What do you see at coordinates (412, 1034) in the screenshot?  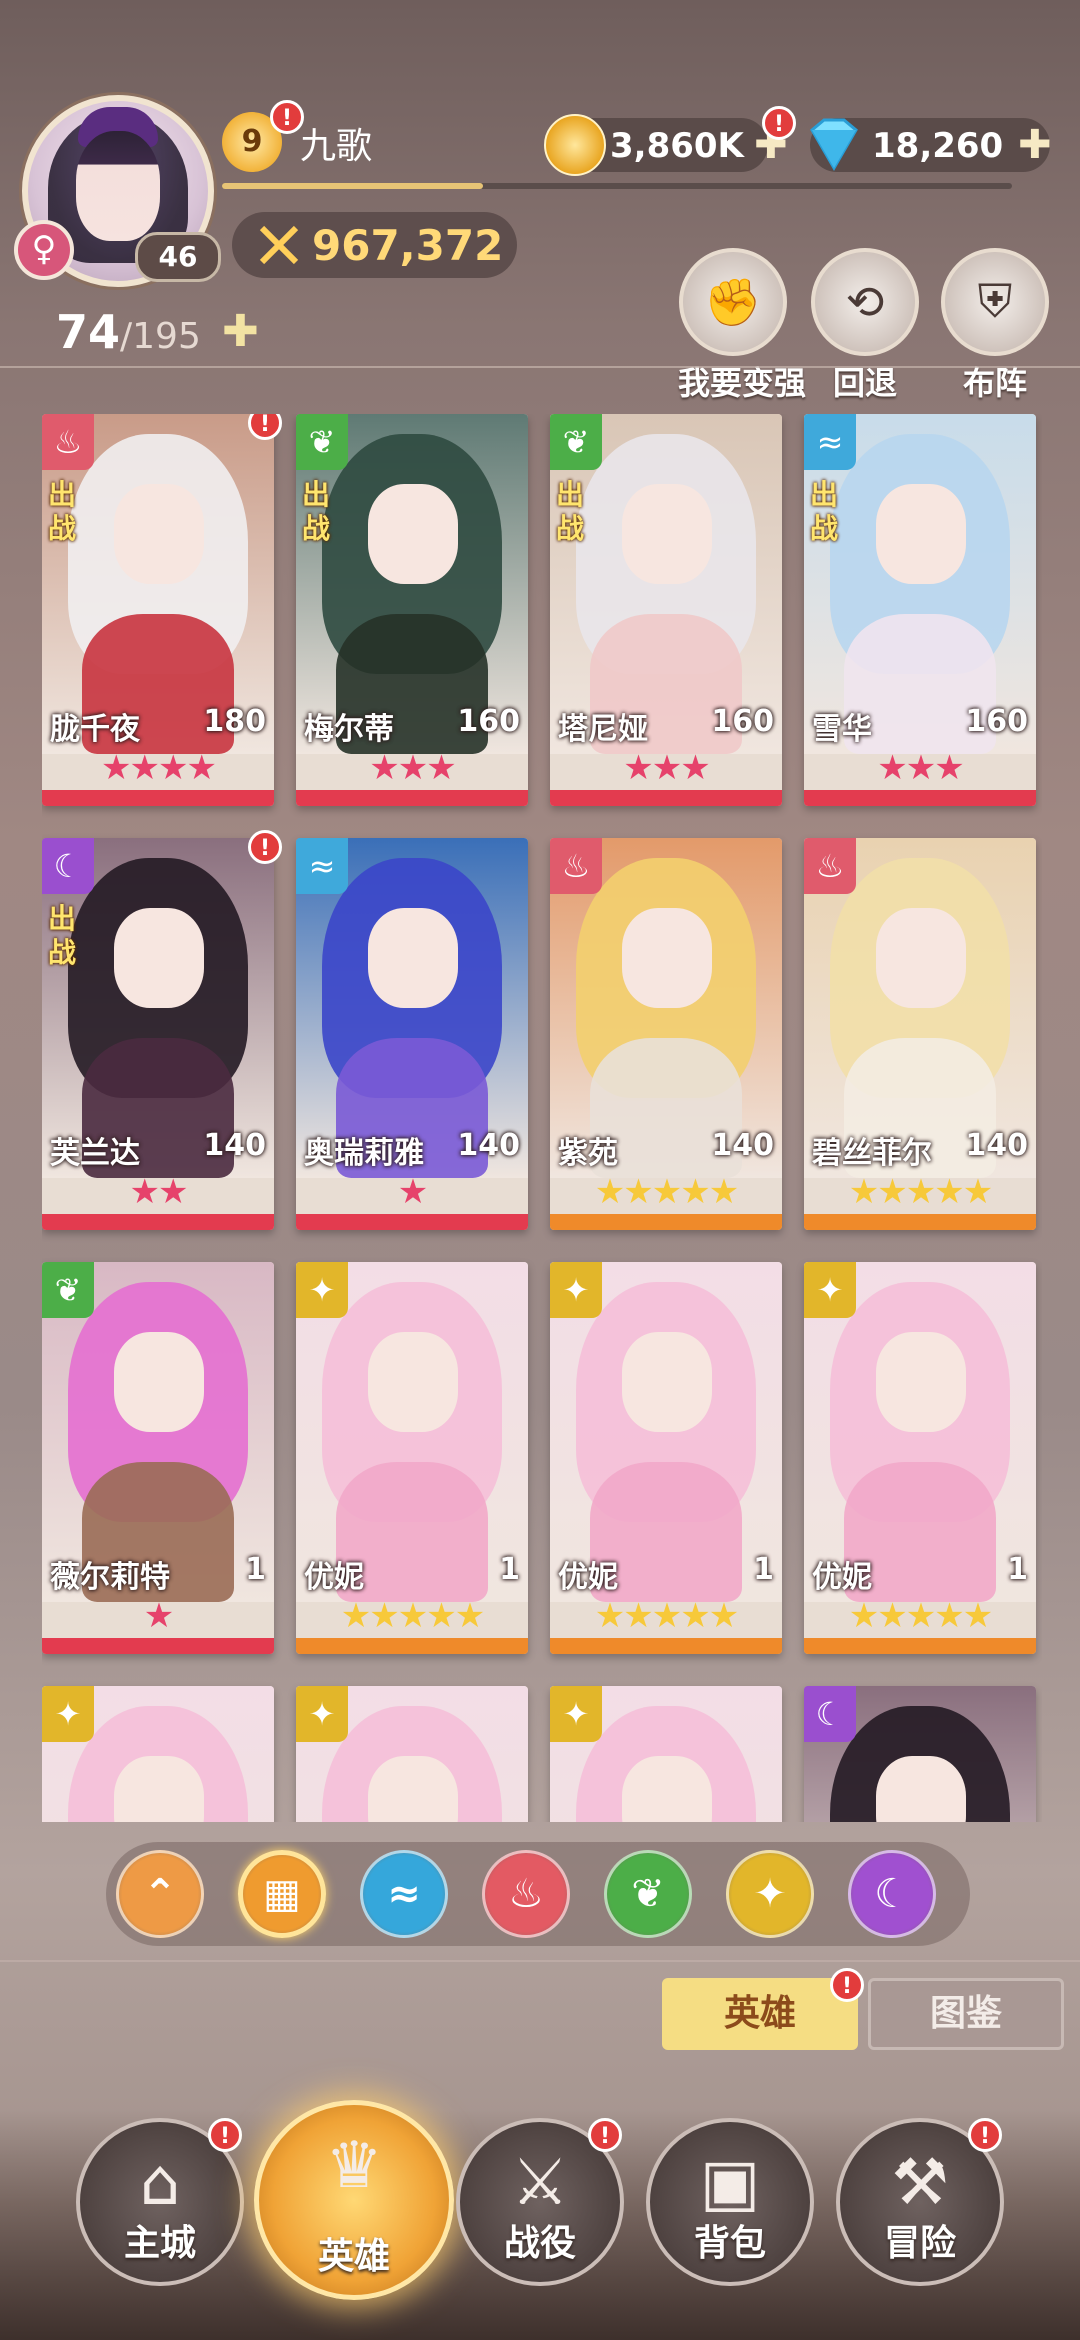 I see `hero-card: ≈ 奥瑞莉雅 140 ★` at bounding box center [412, 1034].